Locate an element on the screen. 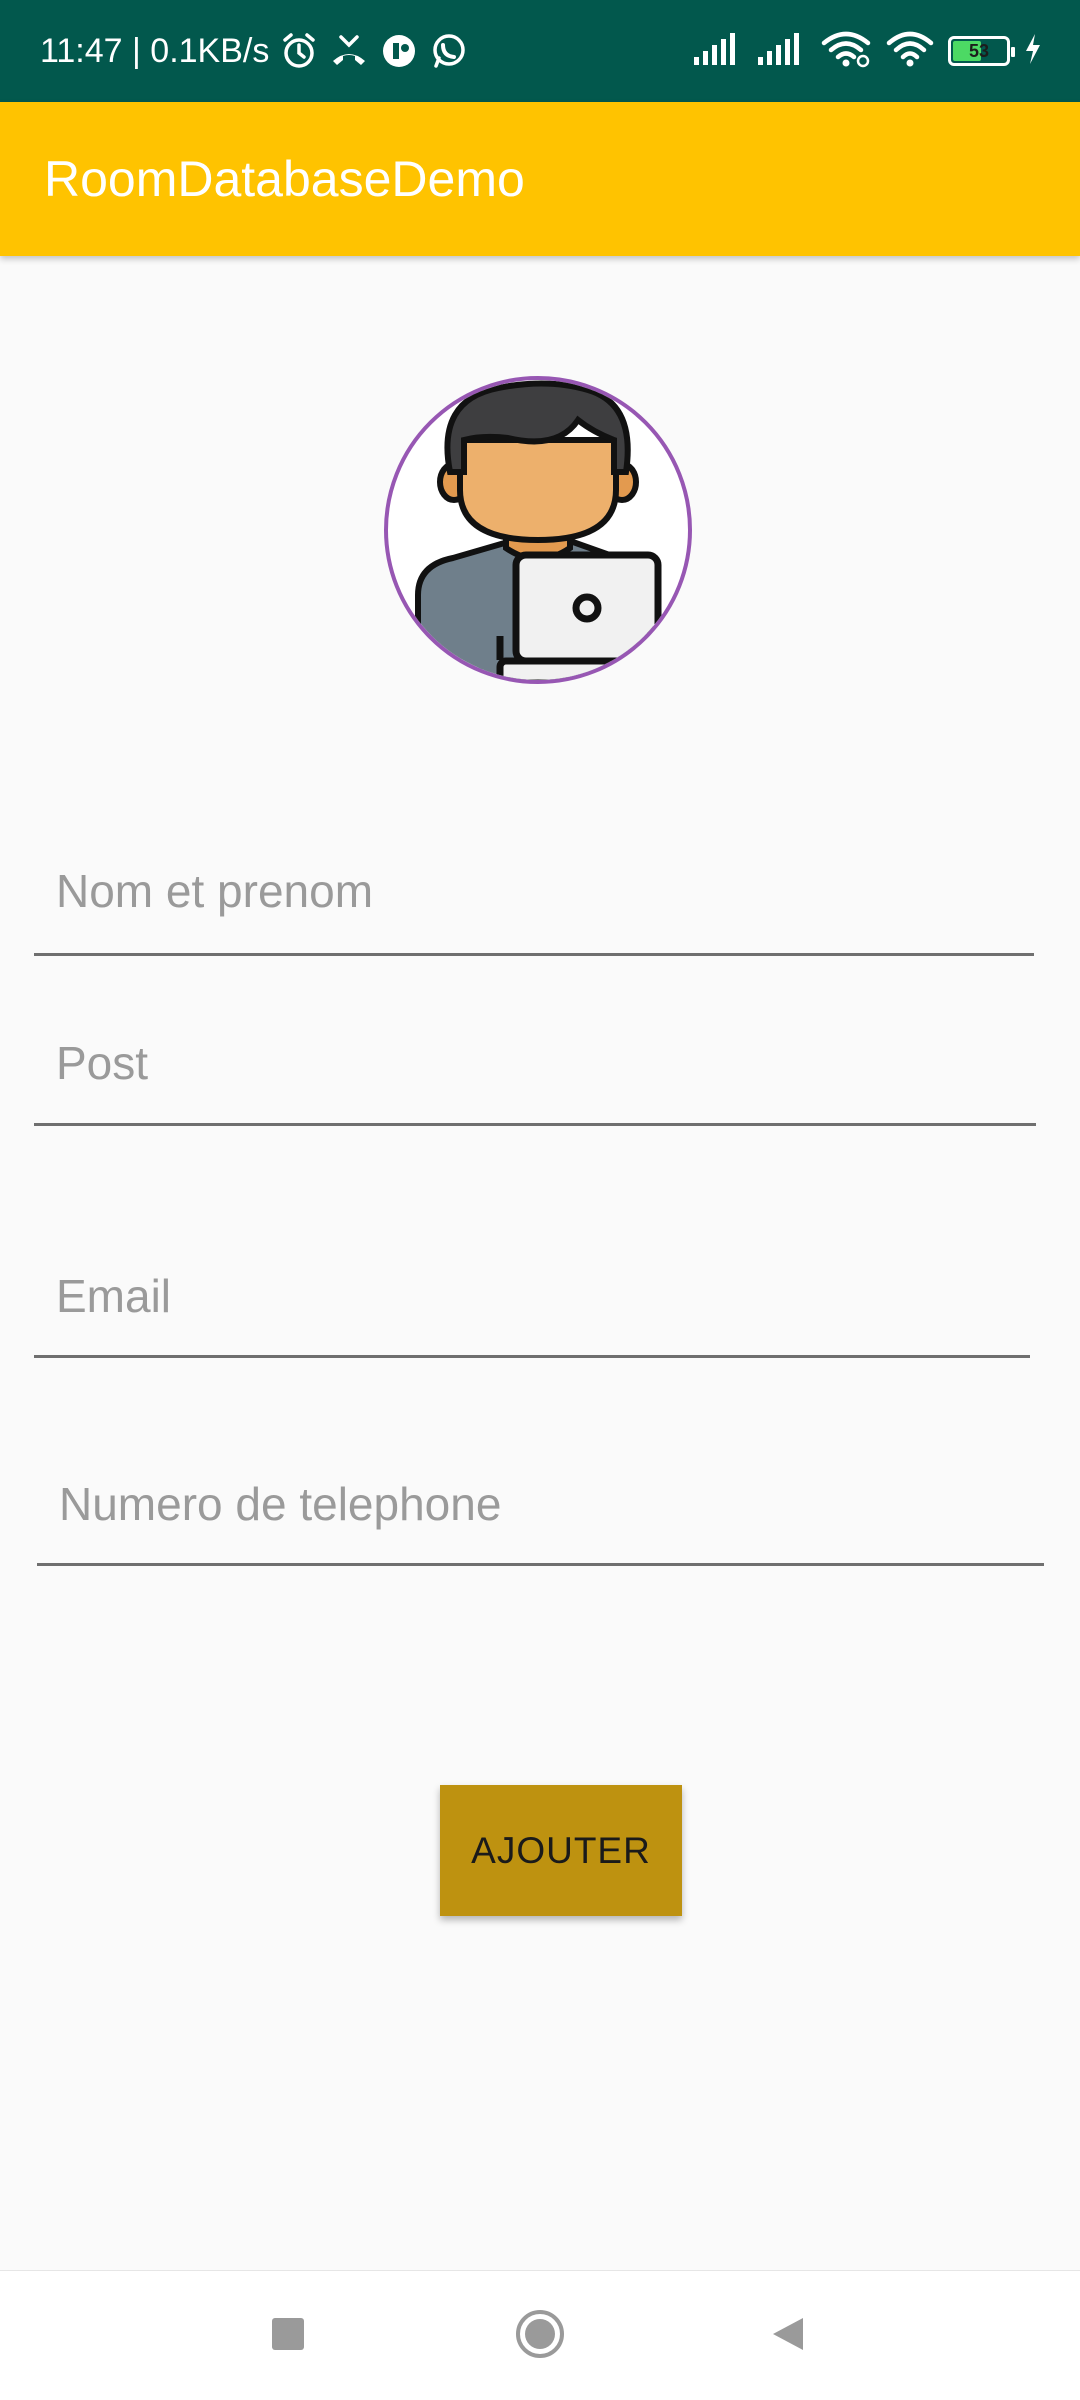 The height and width of the screenshot is (2400, 1080). recents-button is located at coordinates (288, 2335).